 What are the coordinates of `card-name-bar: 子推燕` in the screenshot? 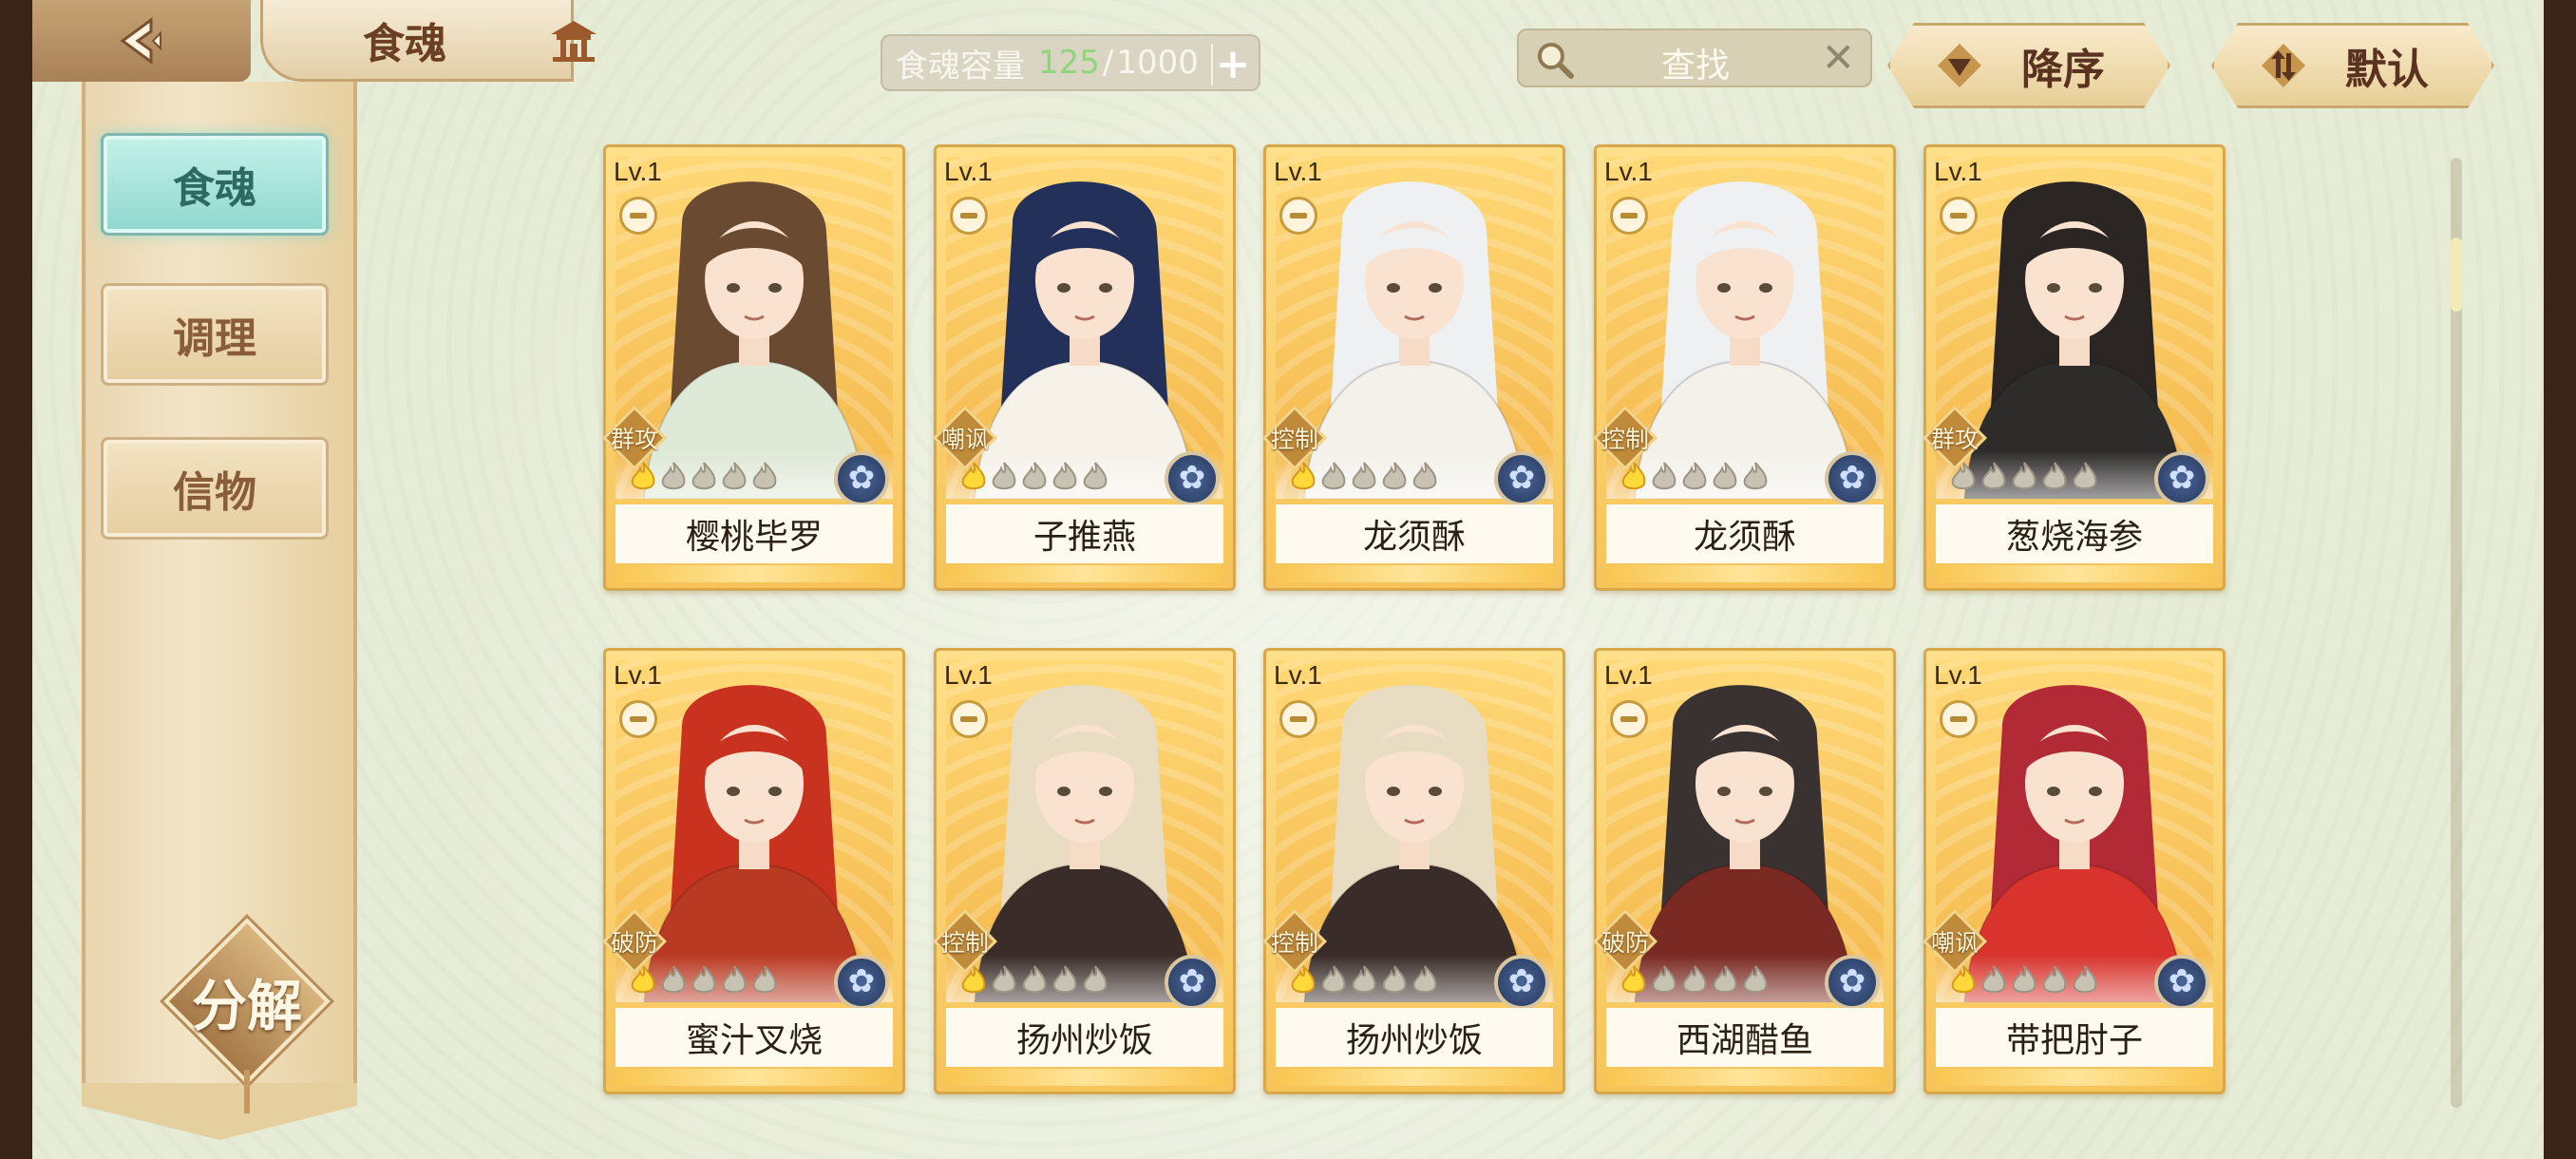 It's located at (1084, 533).